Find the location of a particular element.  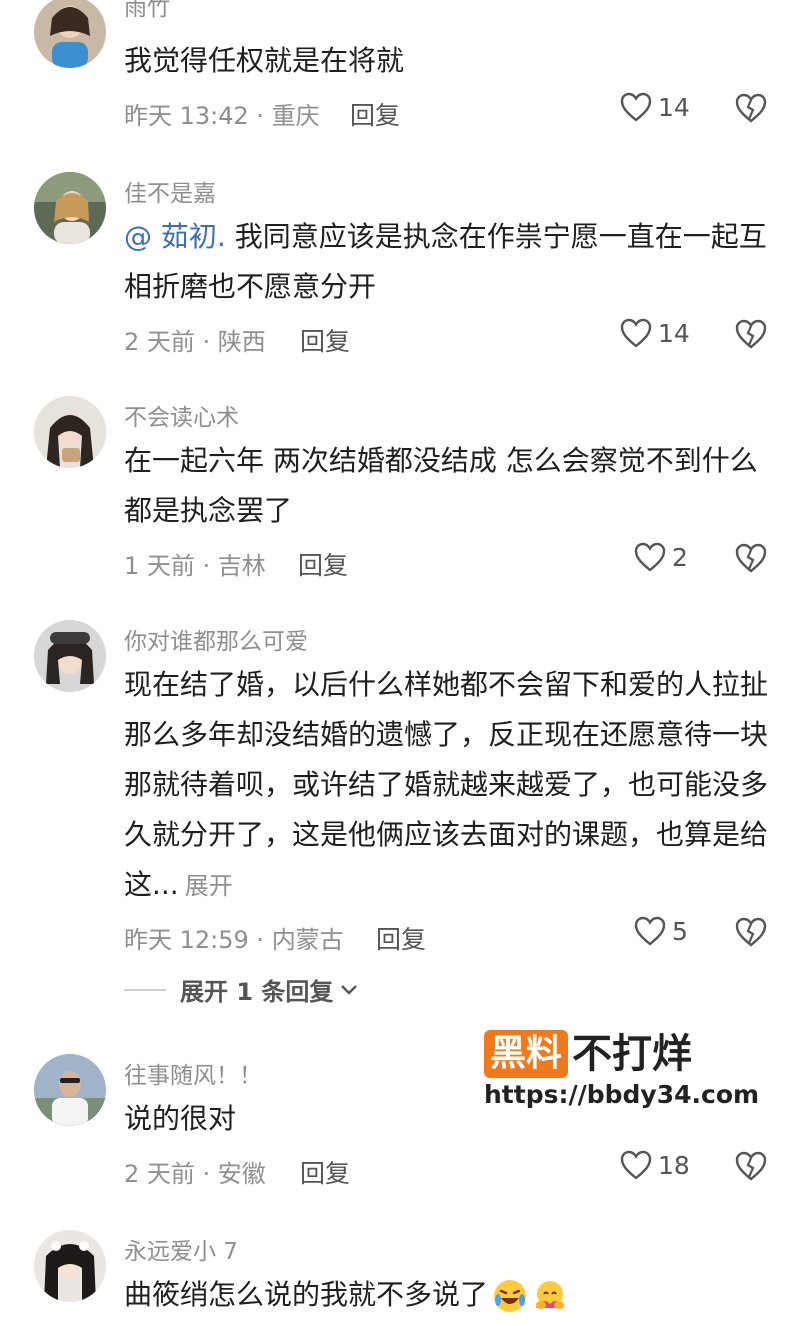

comment-username: 往事随风！！ is located at coordinates (193, 1073).